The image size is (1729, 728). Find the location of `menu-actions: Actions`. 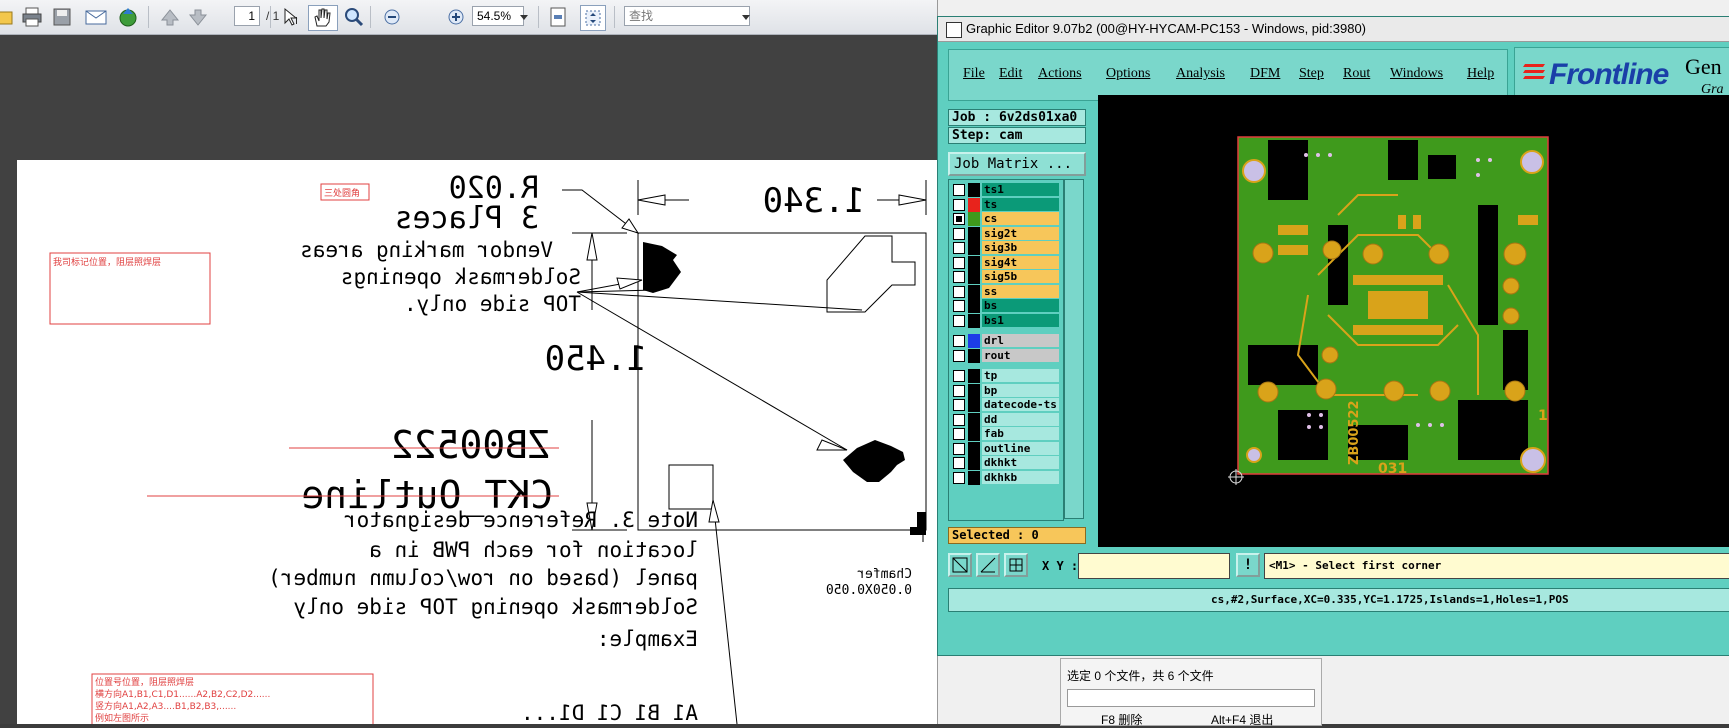

menu-actions: Actions is located at coordinates (1060, 74).